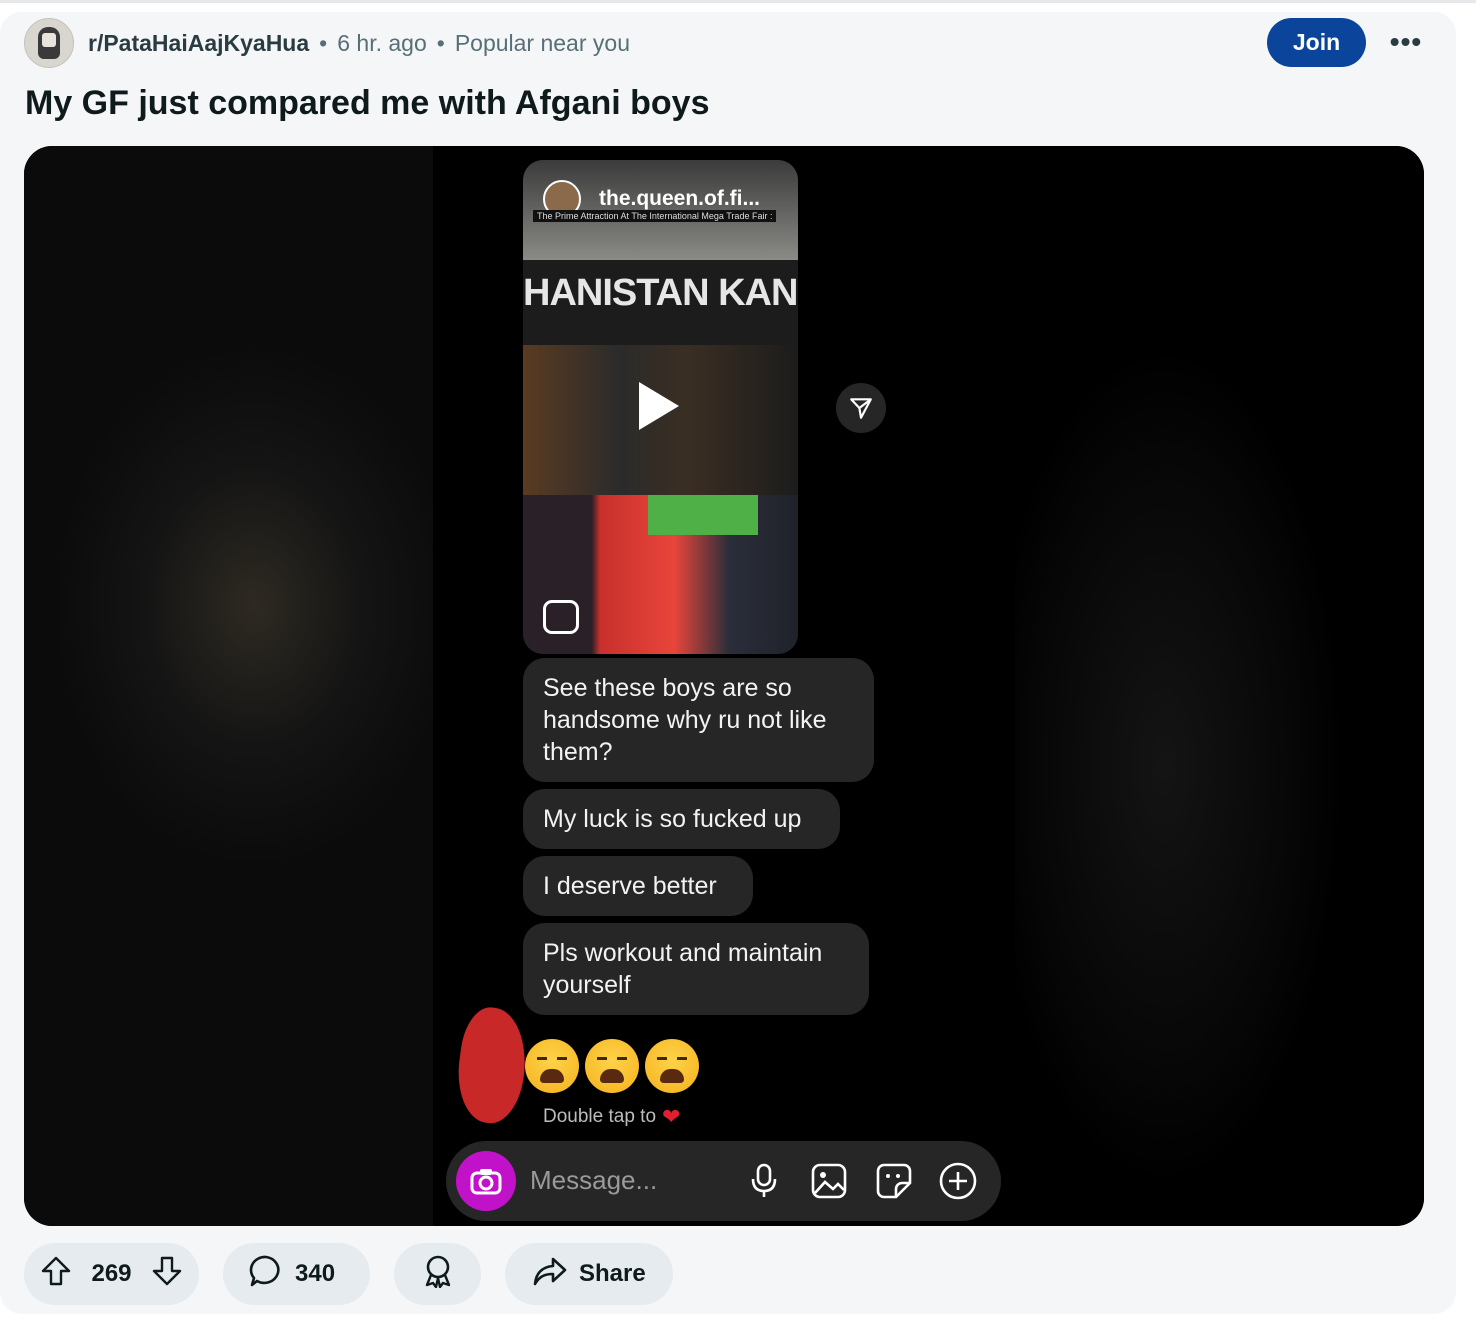 This screenshot has width=1476, height=1320. Describe the element at coordinates (958, 1181) in the screenshot. I see `plus-icon` at that location.